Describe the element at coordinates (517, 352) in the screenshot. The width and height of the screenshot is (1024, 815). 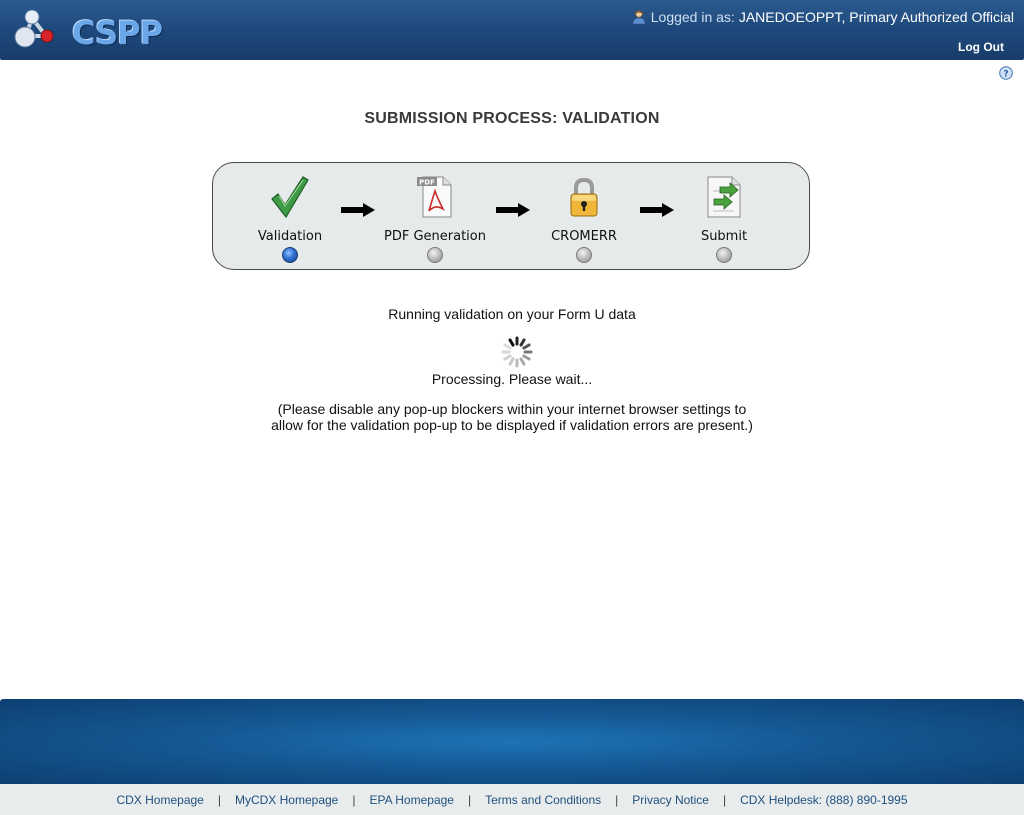
I see `loading-spinner-icon` at that location.